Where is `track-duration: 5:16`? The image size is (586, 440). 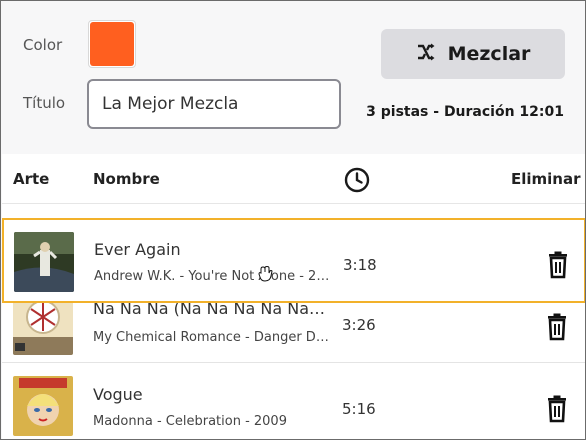 track-duration: 5:16 is located at coordinates (359, 409).